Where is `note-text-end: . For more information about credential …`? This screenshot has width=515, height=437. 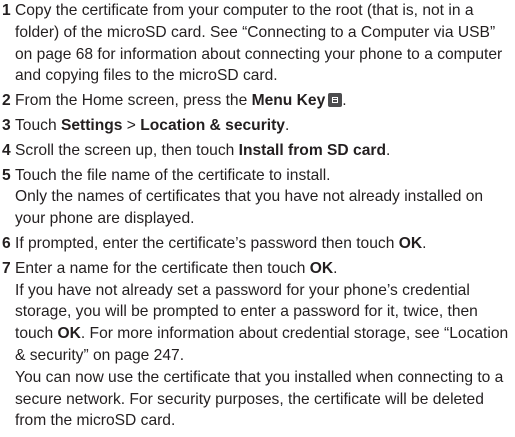 note-text-end: . For more information about credential … is located at coordinates (262, 344).